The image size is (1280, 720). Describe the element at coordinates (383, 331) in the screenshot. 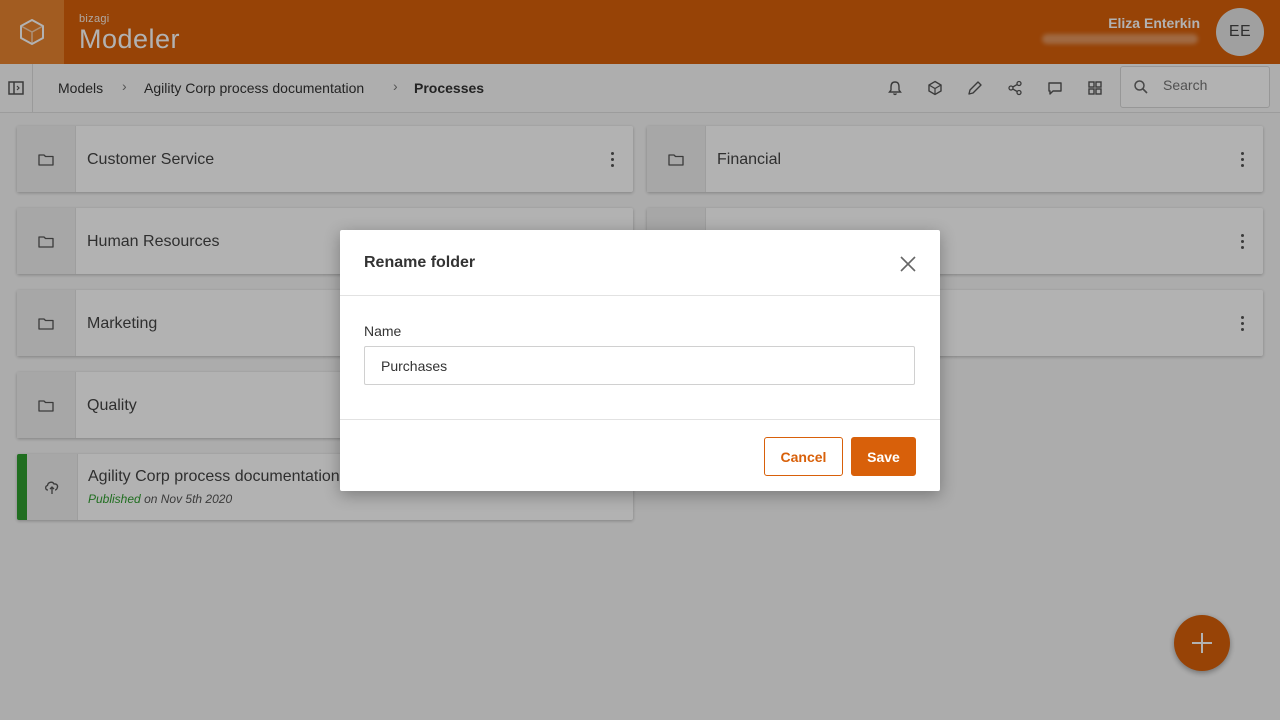

I see `name-field-label: Name` at that location.